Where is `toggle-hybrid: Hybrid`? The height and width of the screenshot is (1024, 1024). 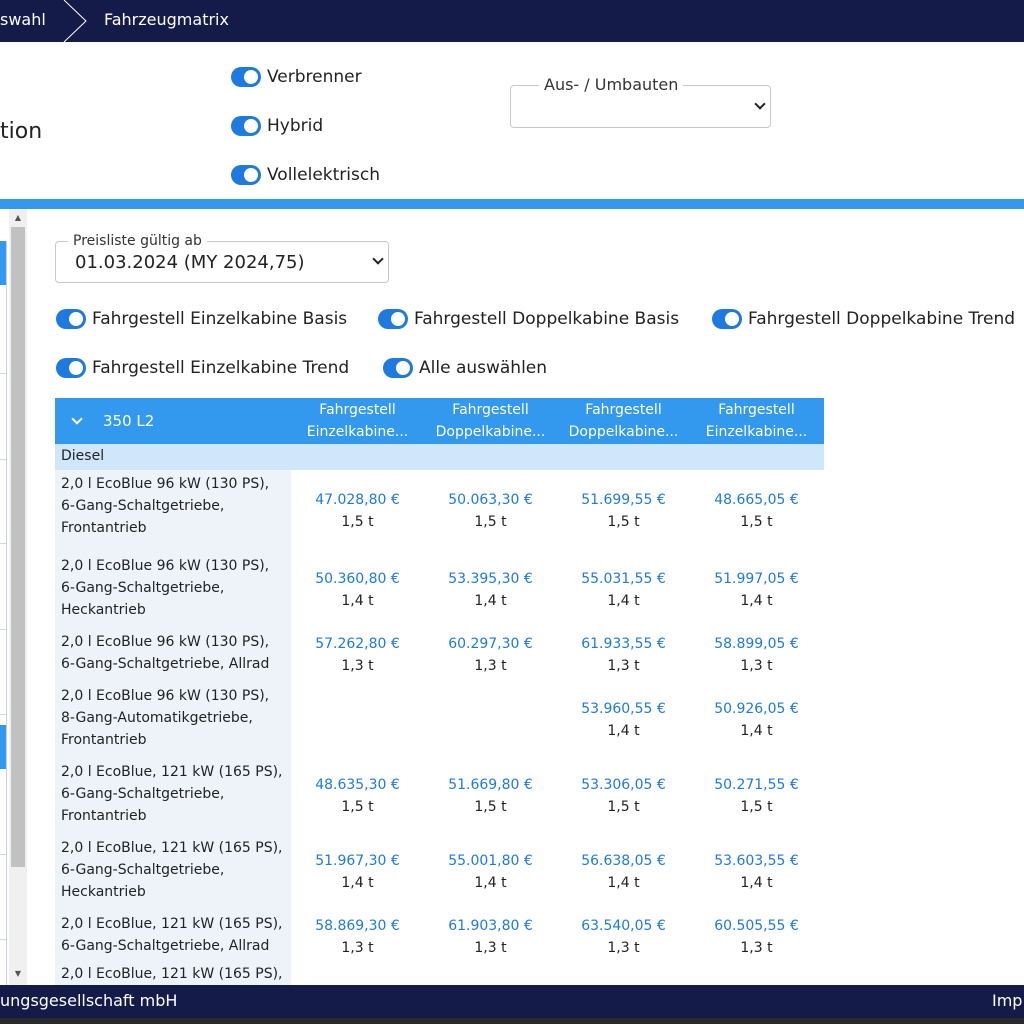
toggle-hybrid: Hybrid is located at coordinates (277, 126).